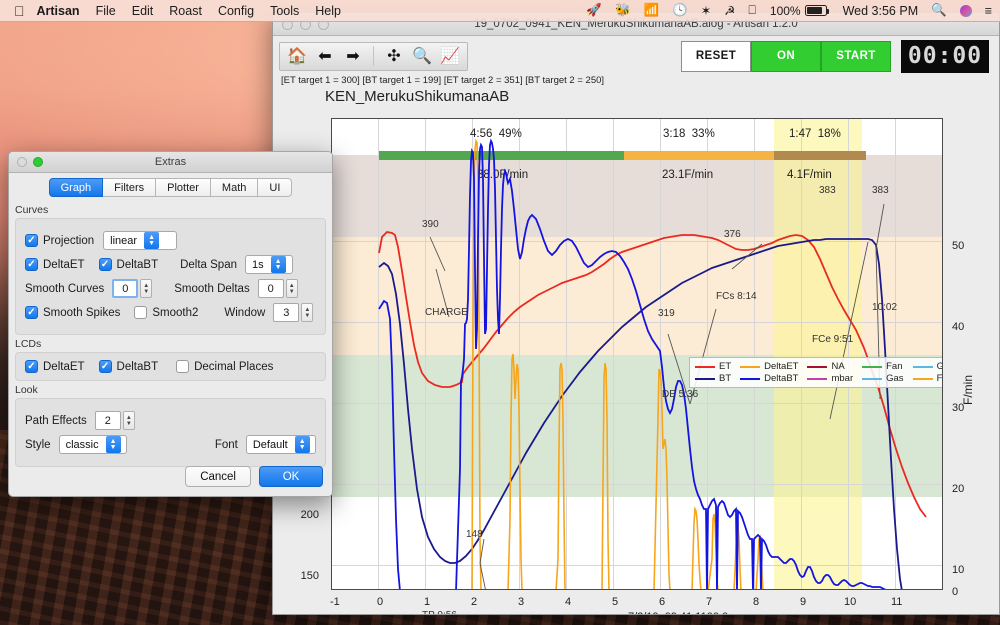 The image size is (1000, 625). I want to click on legend-item-fan2: Fan, so click(927, 378).